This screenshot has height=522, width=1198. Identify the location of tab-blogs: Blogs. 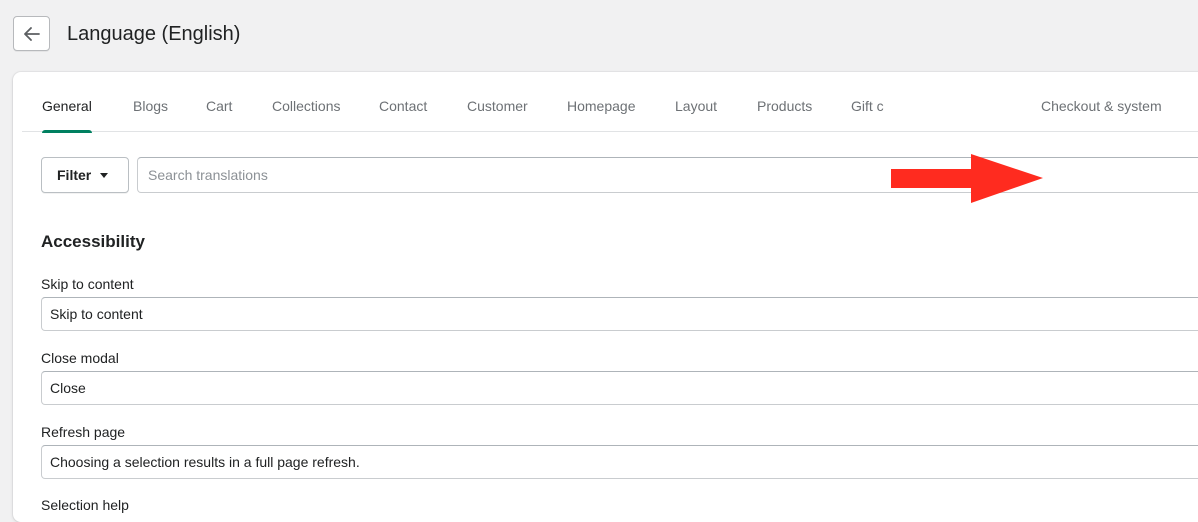
(150, 102).